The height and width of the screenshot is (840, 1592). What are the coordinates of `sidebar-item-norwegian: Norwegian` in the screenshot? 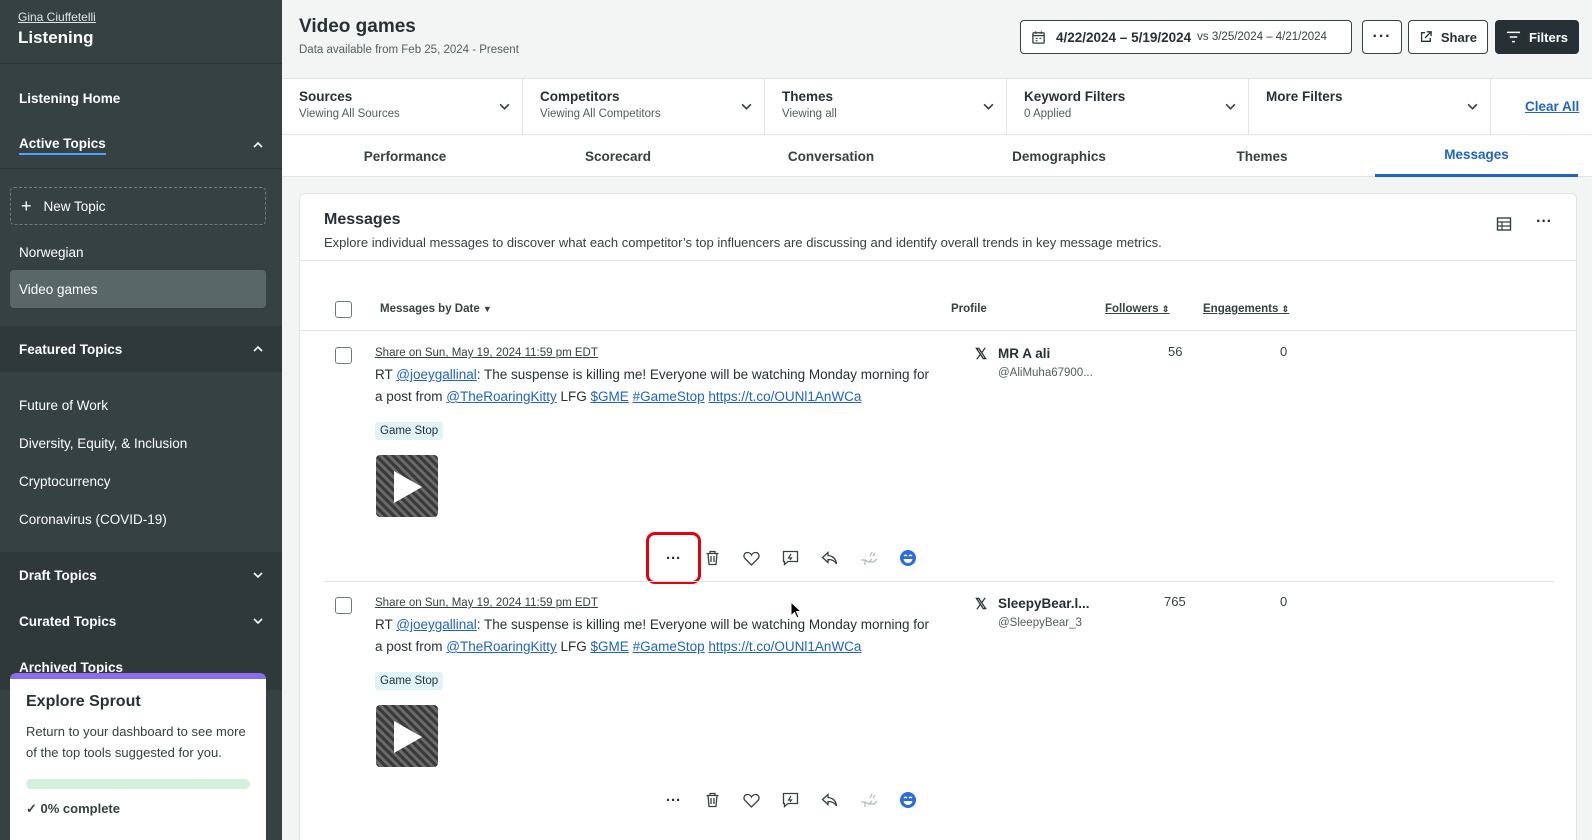 It's located at (141, 252).